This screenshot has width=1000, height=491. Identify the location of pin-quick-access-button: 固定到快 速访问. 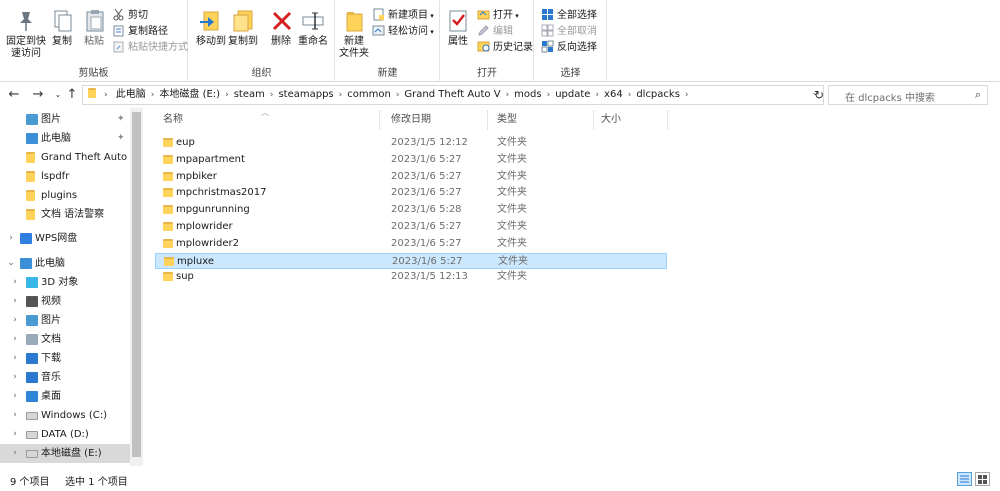
(26, 34).